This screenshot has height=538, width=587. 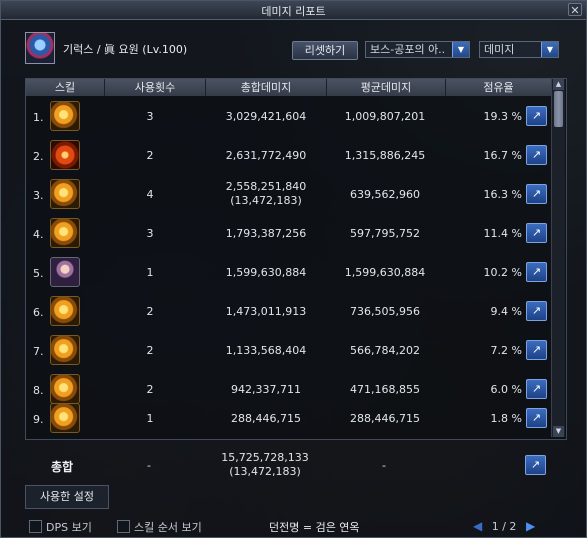 I want to click on dps-toggle: DPS 보기, so click(x=60, y=526).